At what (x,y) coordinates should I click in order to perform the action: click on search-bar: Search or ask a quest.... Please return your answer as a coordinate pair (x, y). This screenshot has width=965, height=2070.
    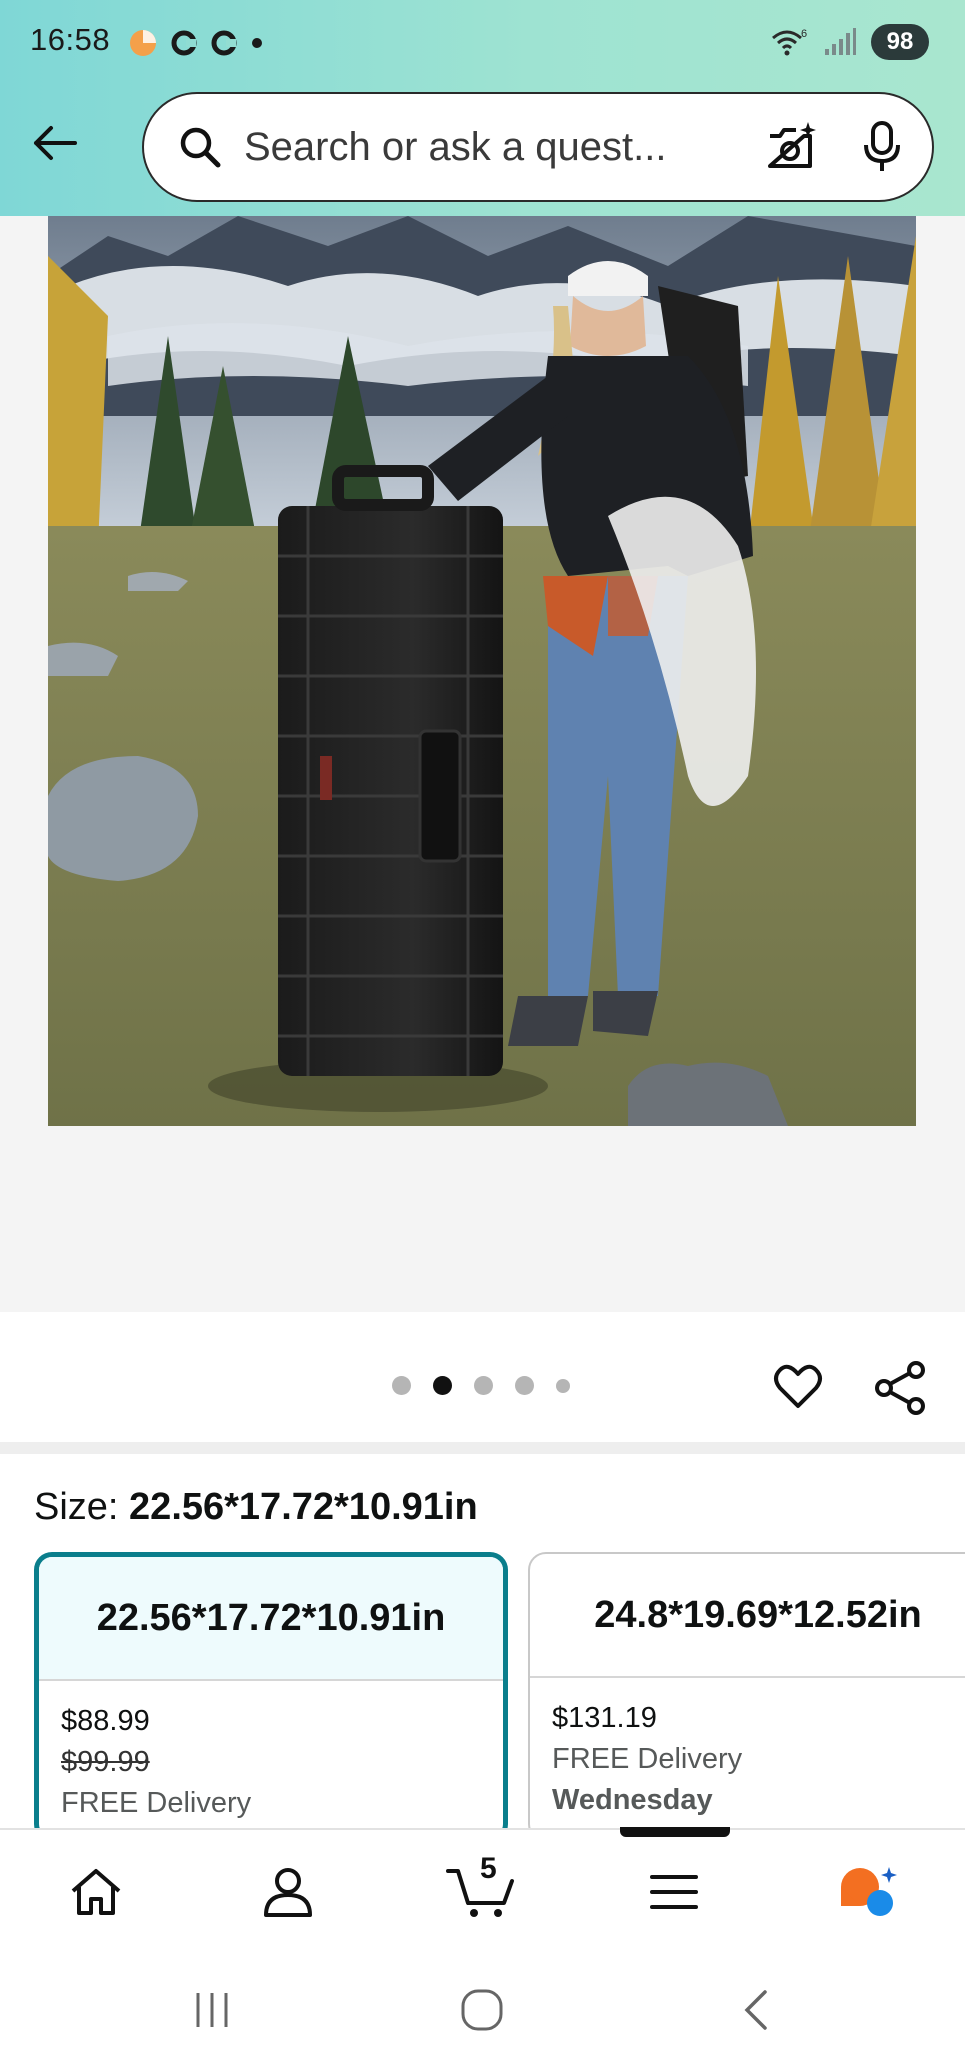
    Looking at the image, I should click on (538, 147).